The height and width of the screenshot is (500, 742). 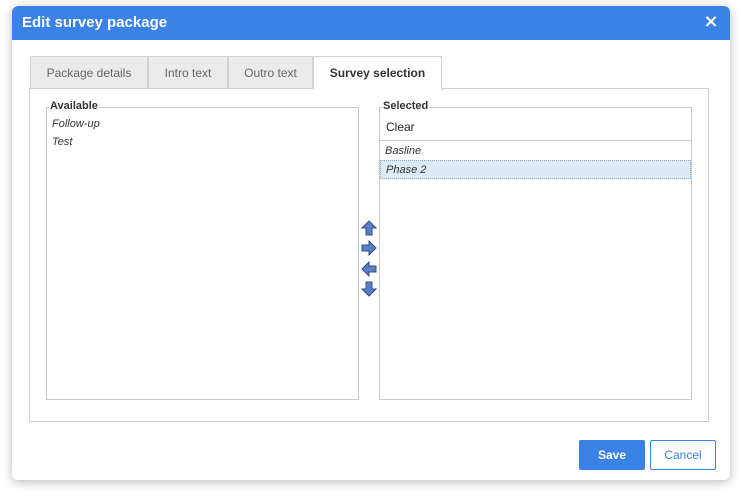 I want to click on selected-item-phase-2: Phase 2, so click(x=535, y=169).